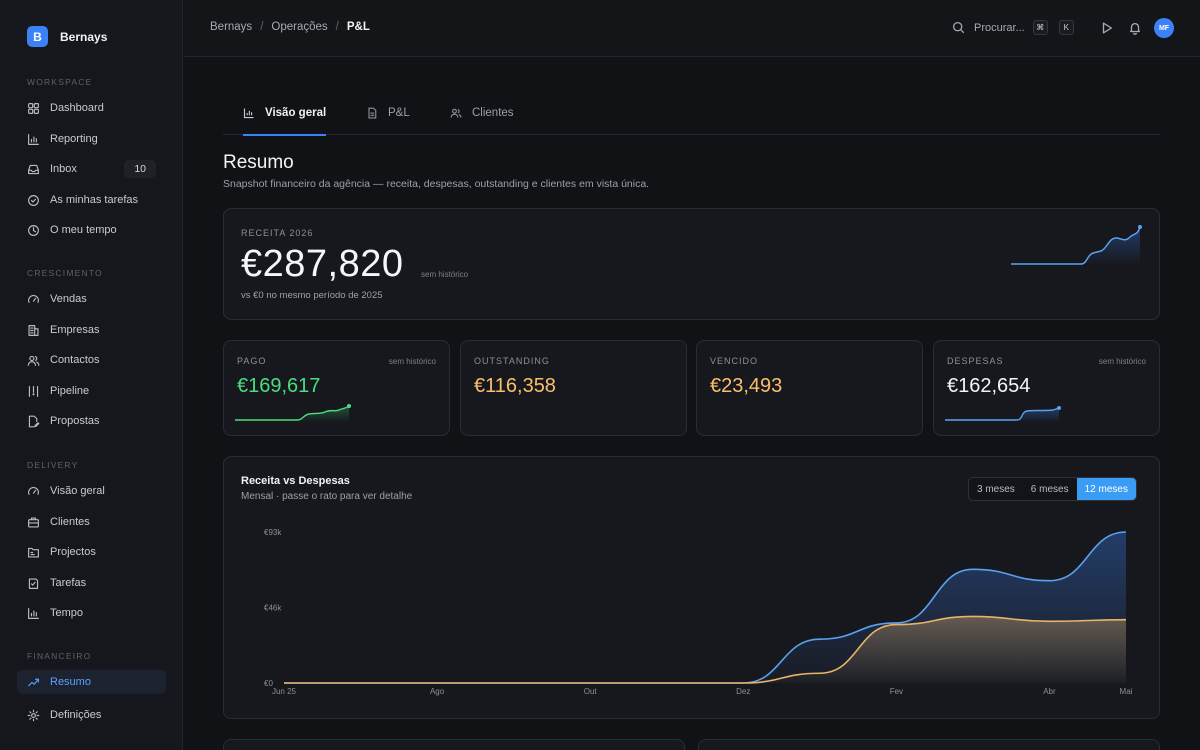 Image resolution: width=1200 pixels, height=750 pixels. What do you see at coordinates (1046, 388) in the screenshot?
I see `kpi-card-despesas: DESPESAS sem histórico €162,654` at bounding box center [1046, 388].